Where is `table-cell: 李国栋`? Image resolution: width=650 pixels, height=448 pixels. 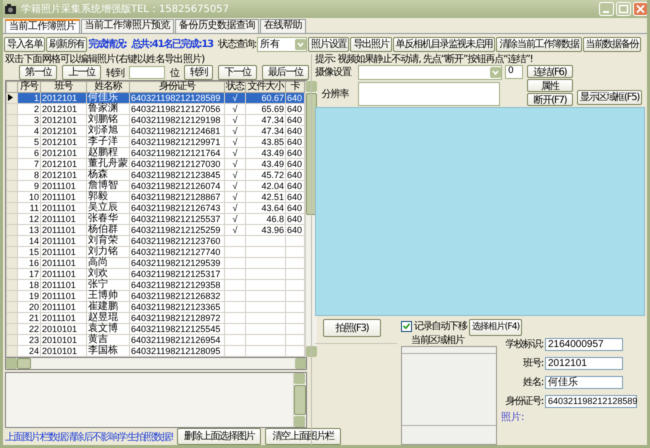
table-cell: 李国栋 is located at coordinates (103, 351).